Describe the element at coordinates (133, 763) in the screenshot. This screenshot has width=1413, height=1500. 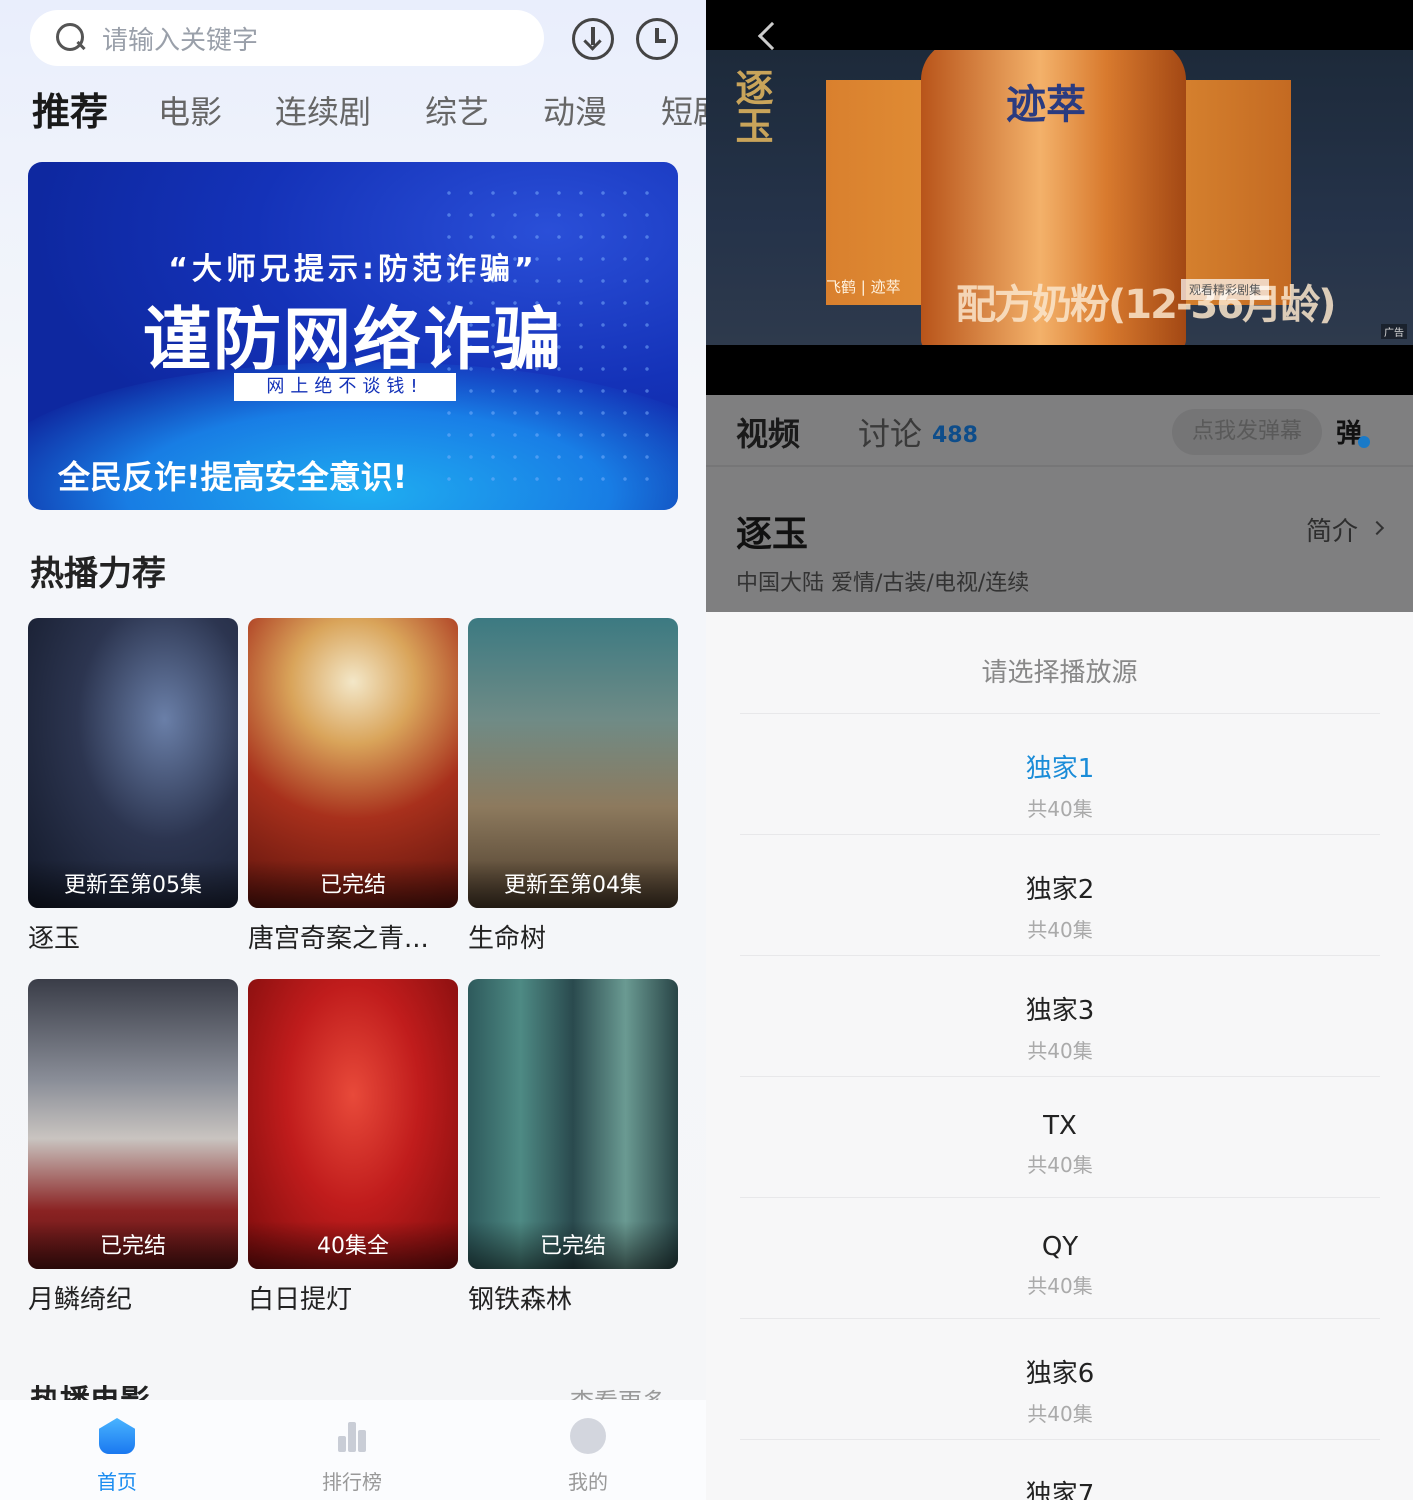
I see `poster: 更新至第05集` at that location.